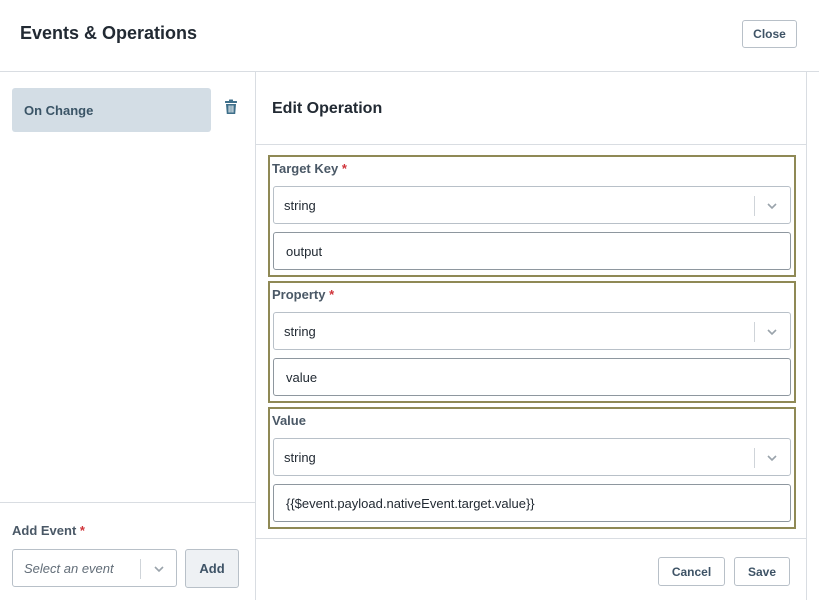  I want to click on event-select: Select an event, so click(94, 568).